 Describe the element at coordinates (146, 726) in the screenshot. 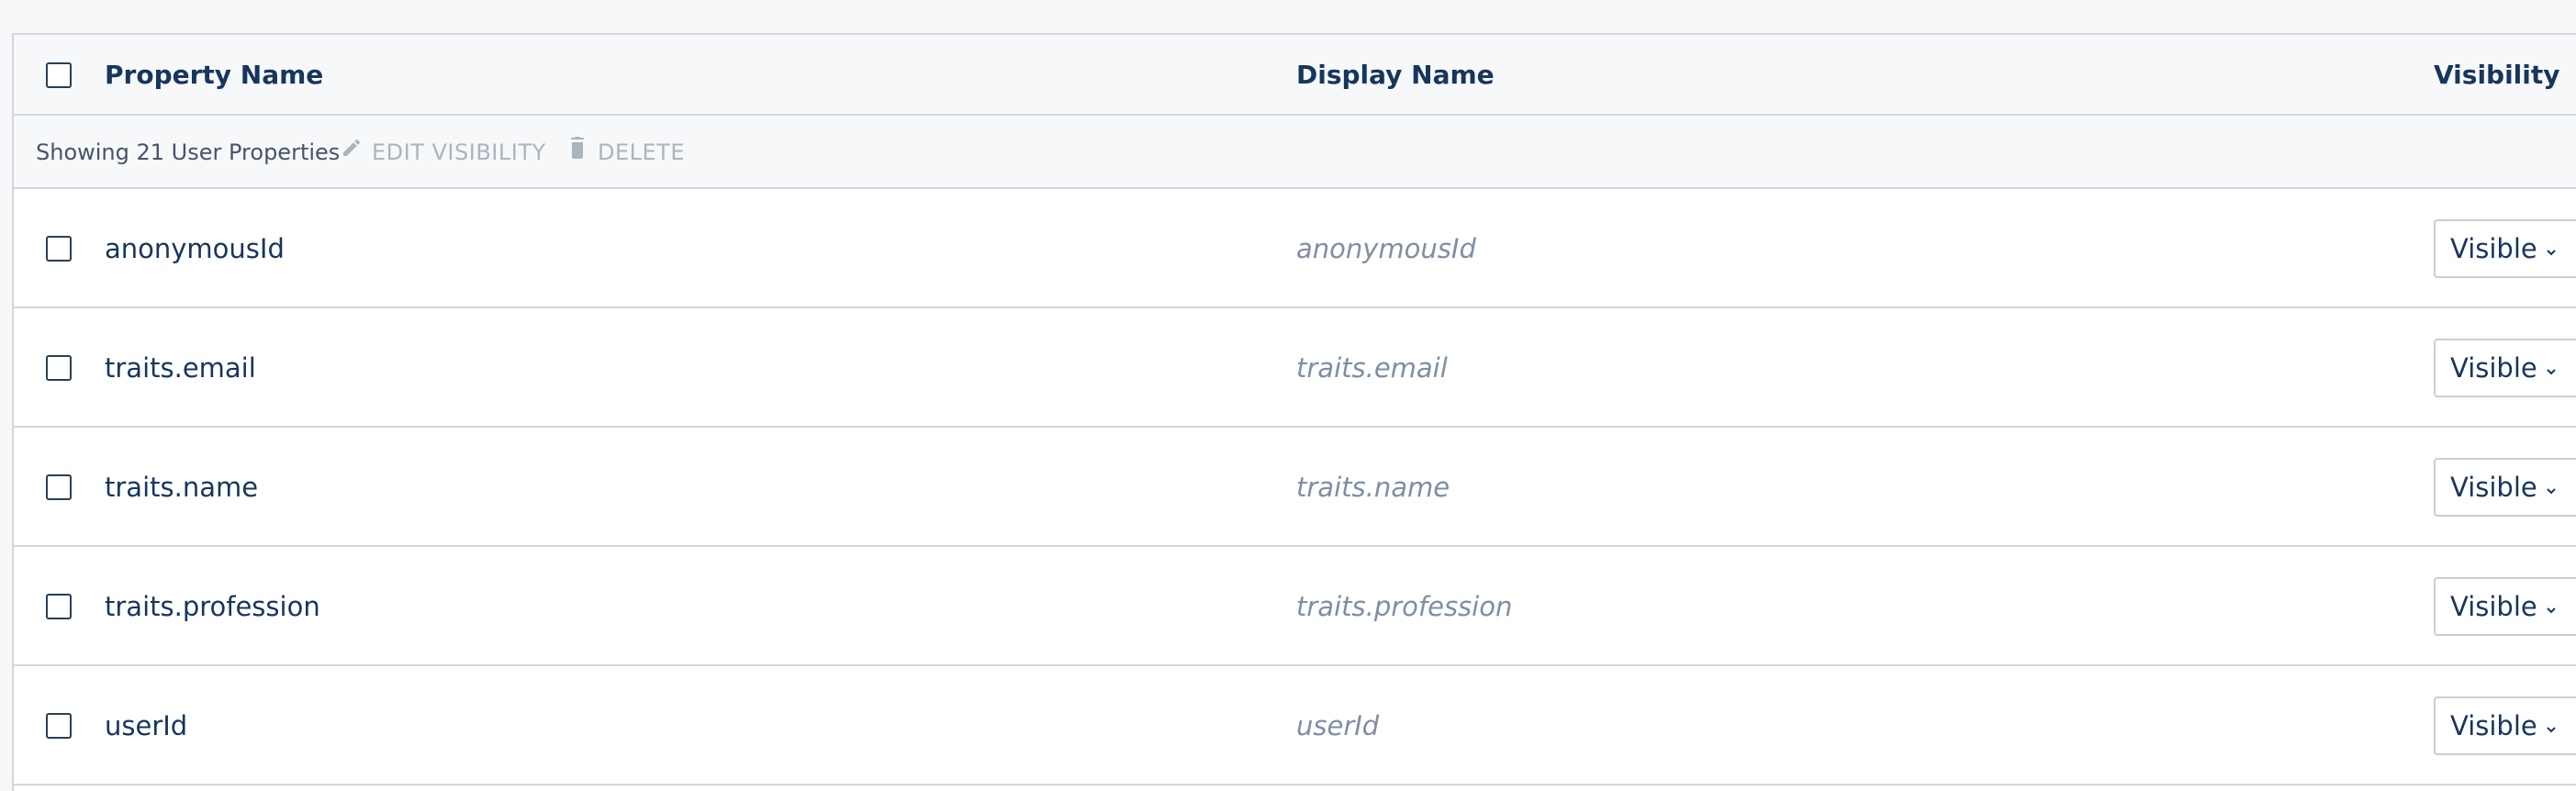

I see `property-name-cell: userId` at that location.